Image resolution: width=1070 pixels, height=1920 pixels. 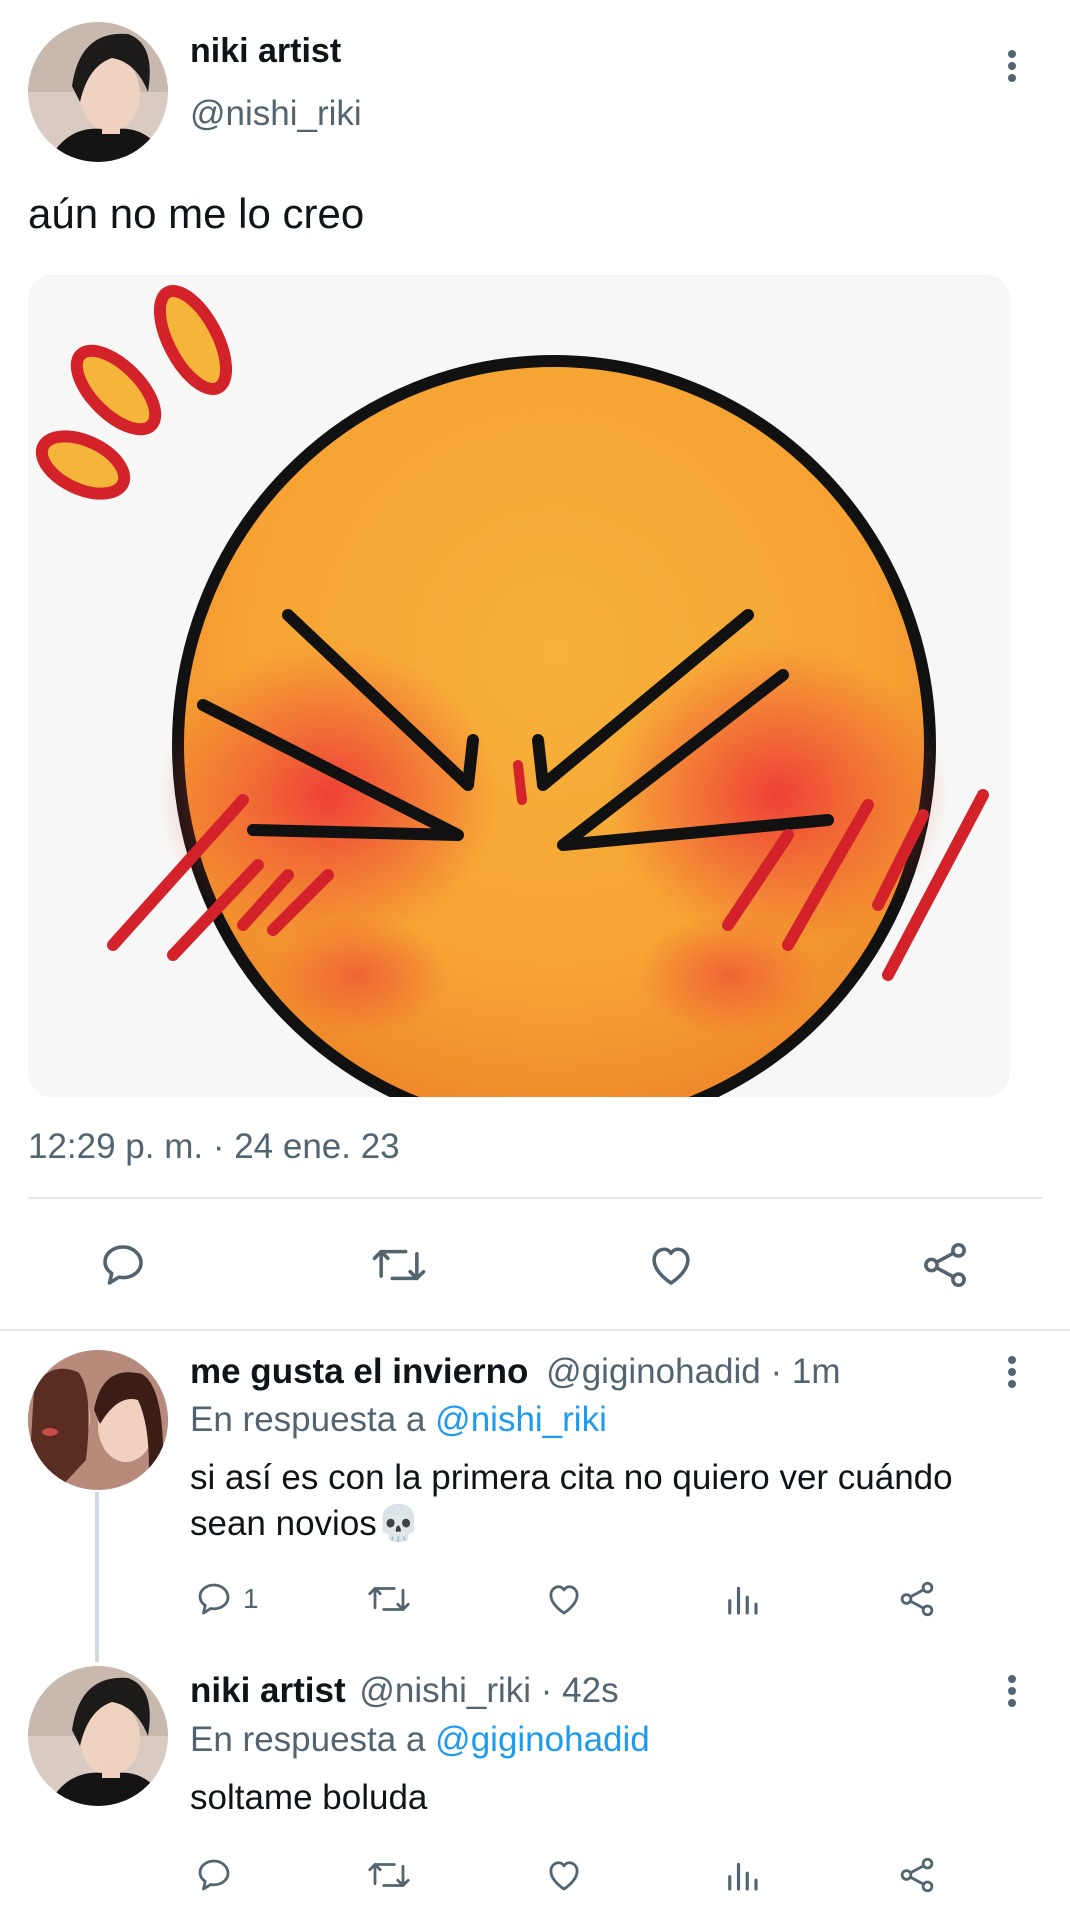 I want to click on author-name: me gusta el invierno, so click(x=359, y=1371).